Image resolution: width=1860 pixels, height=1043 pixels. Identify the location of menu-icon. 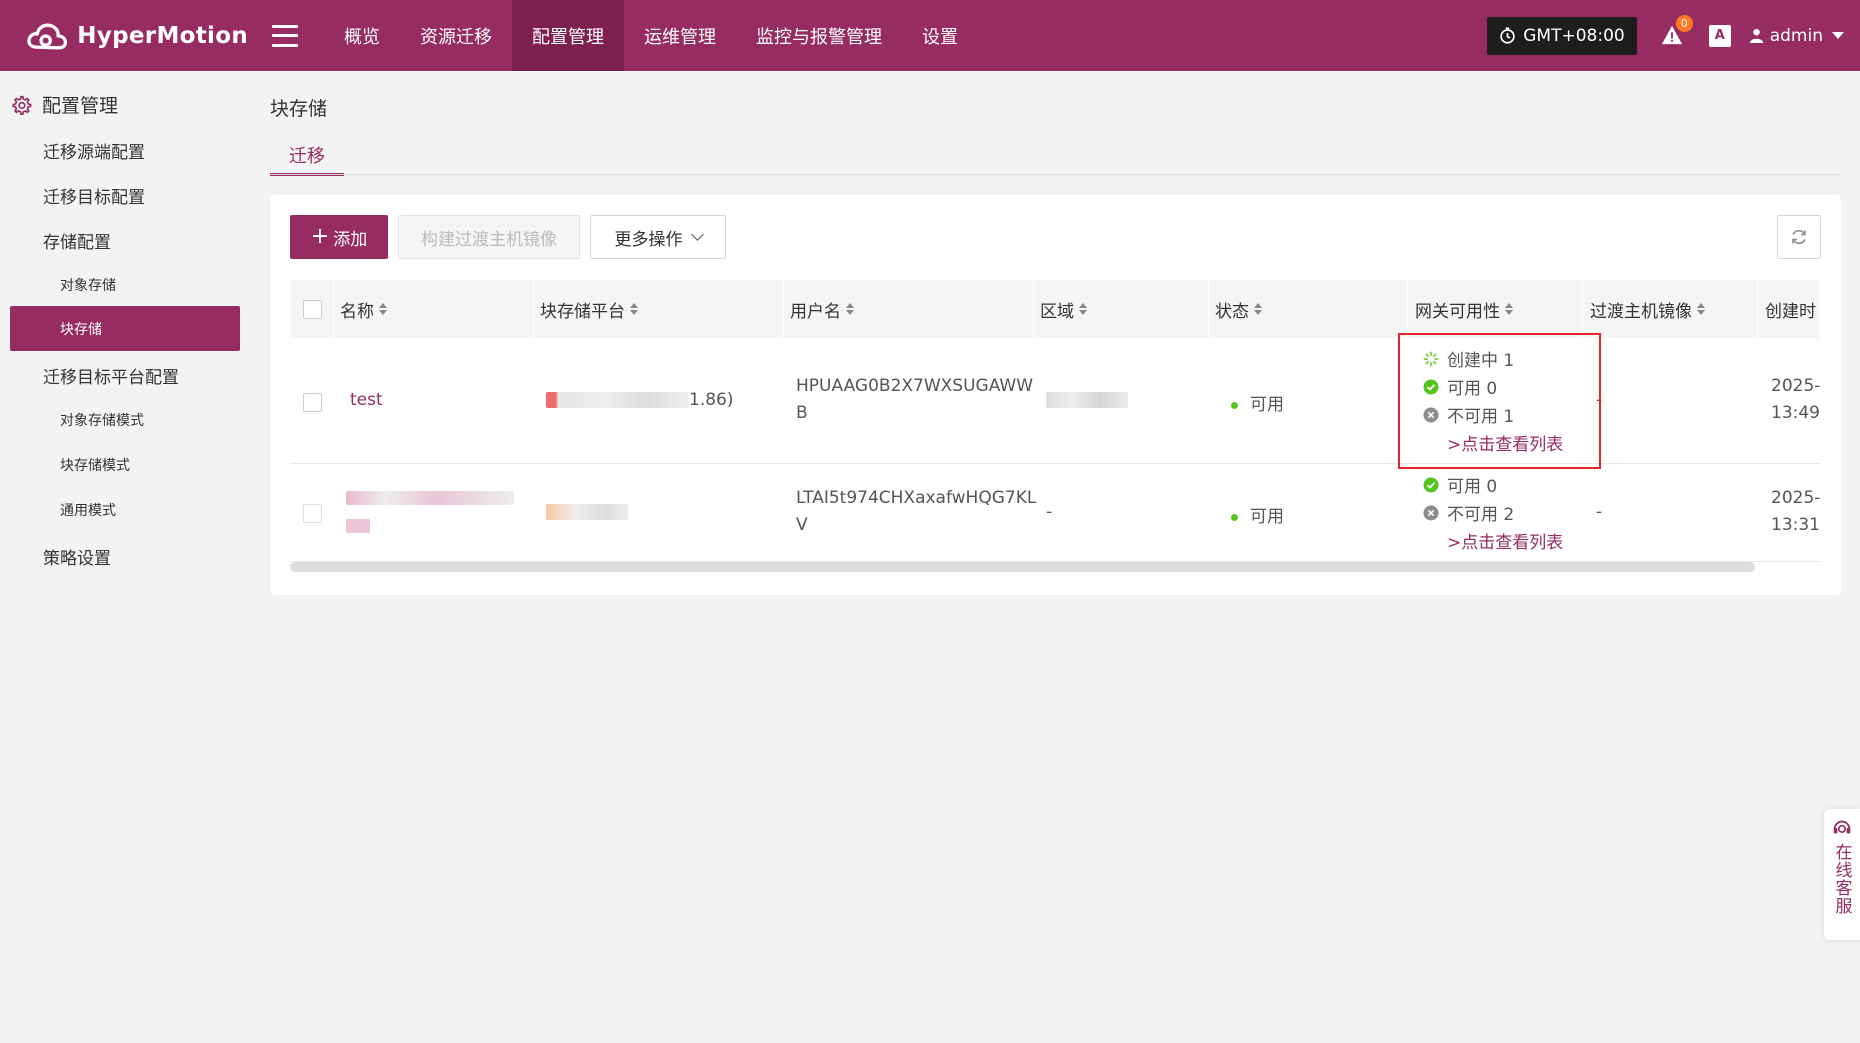
(285, 35).